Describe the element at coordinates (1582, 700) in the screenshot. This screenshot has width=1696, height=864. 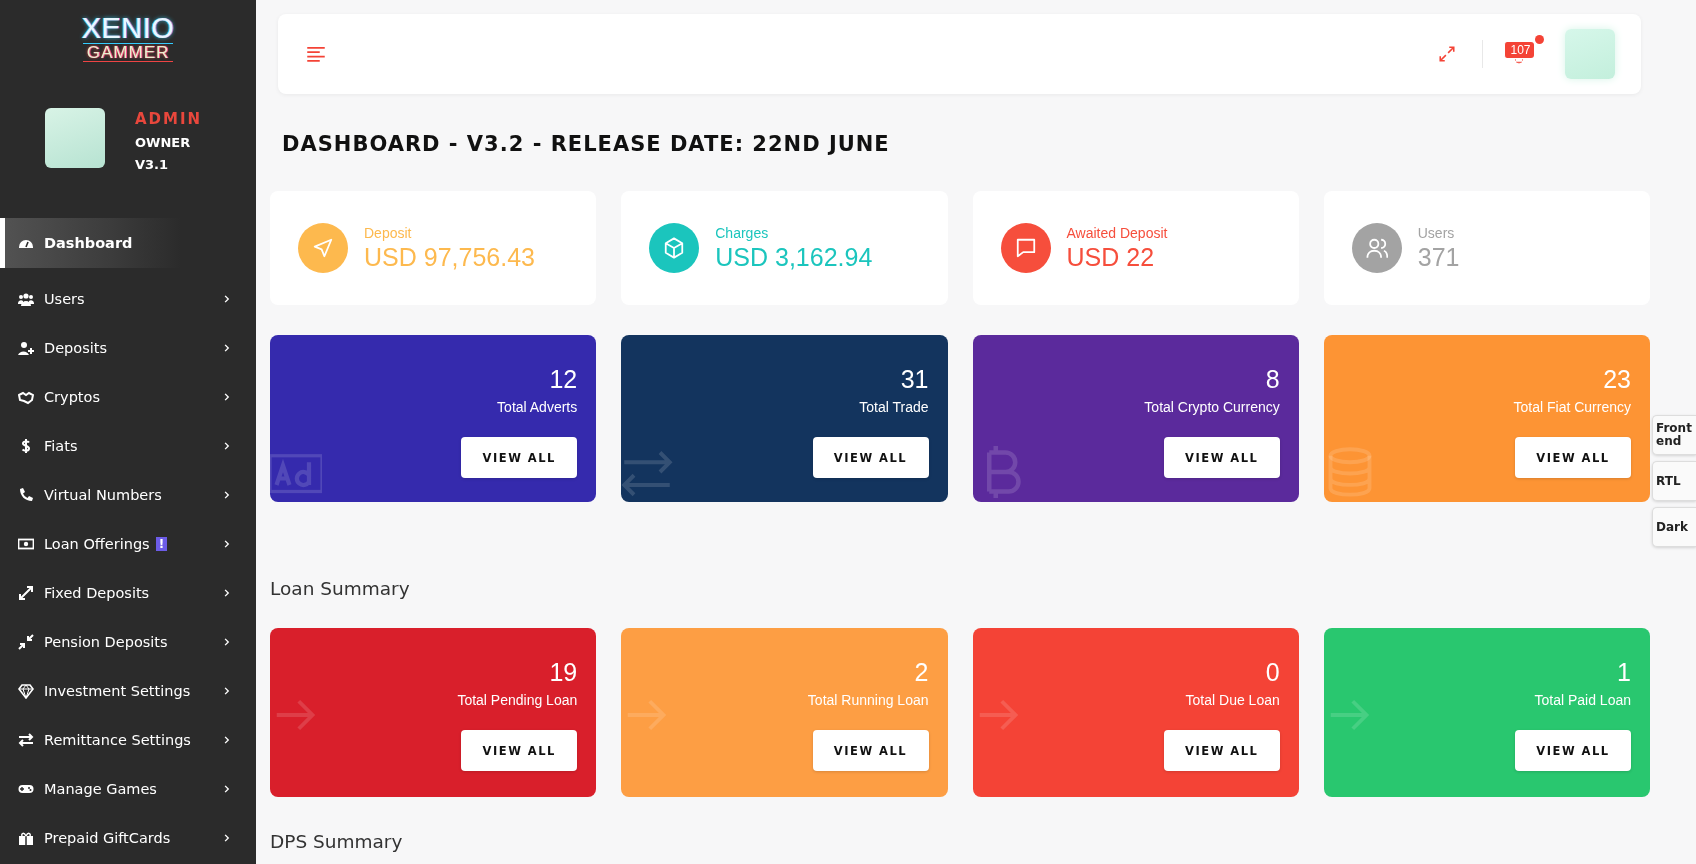
I see `count-label: Total Paid Loan` at that location.